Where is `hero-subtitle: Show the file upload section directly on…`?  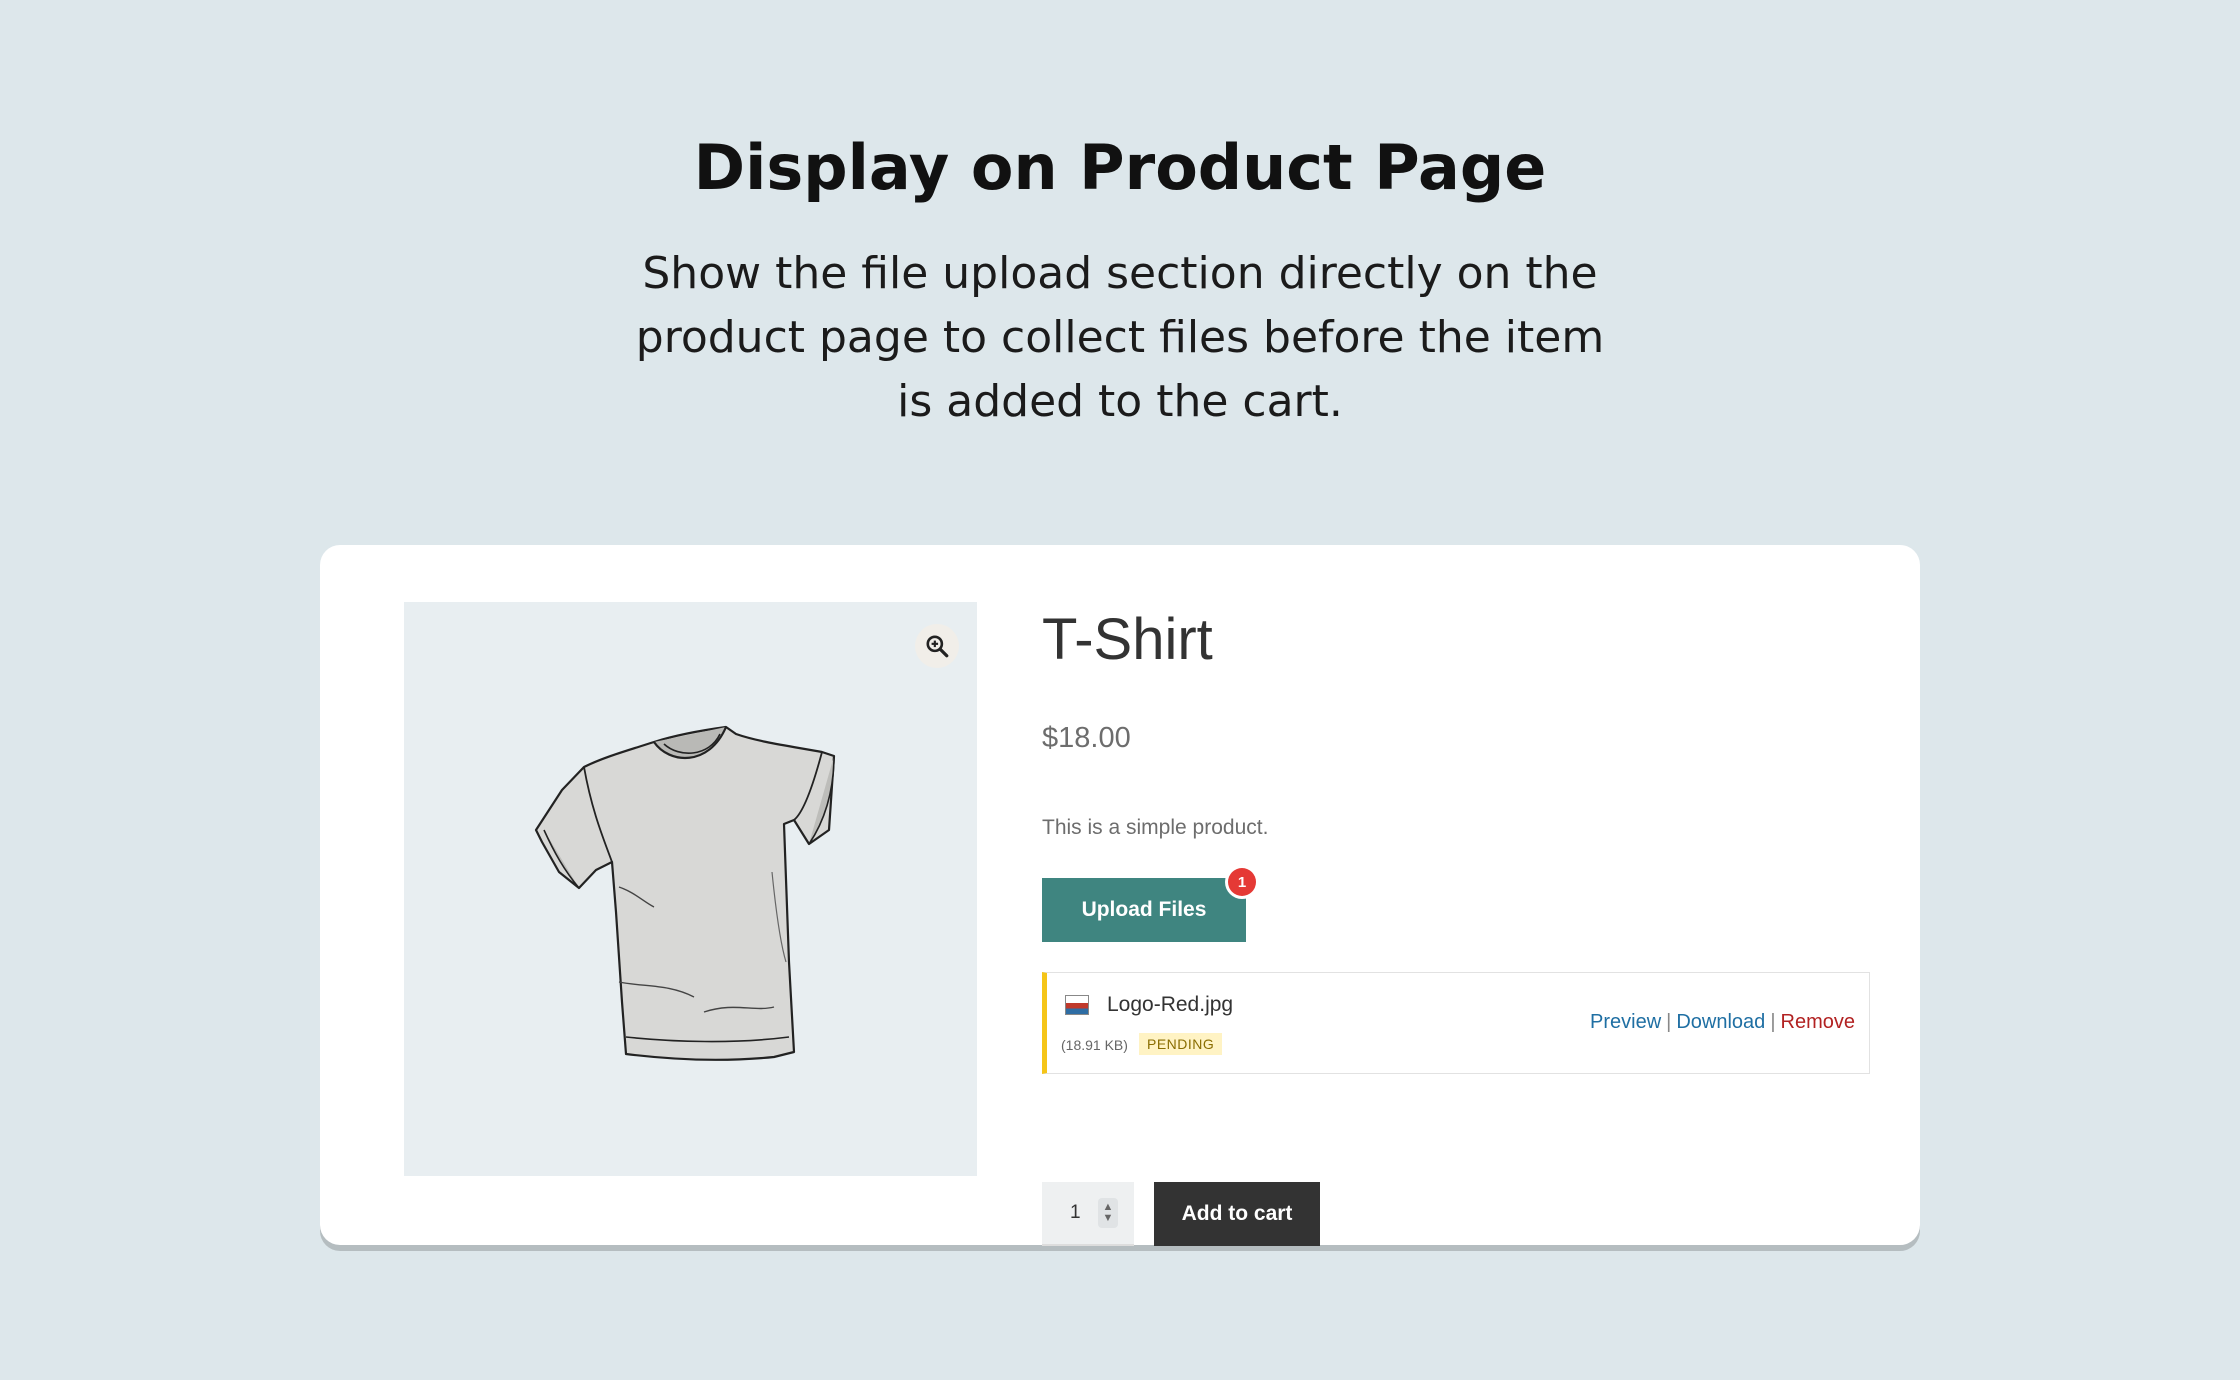 hero-subtitle: Show the file upload section directly on… is located at coordinates (1120, 337).